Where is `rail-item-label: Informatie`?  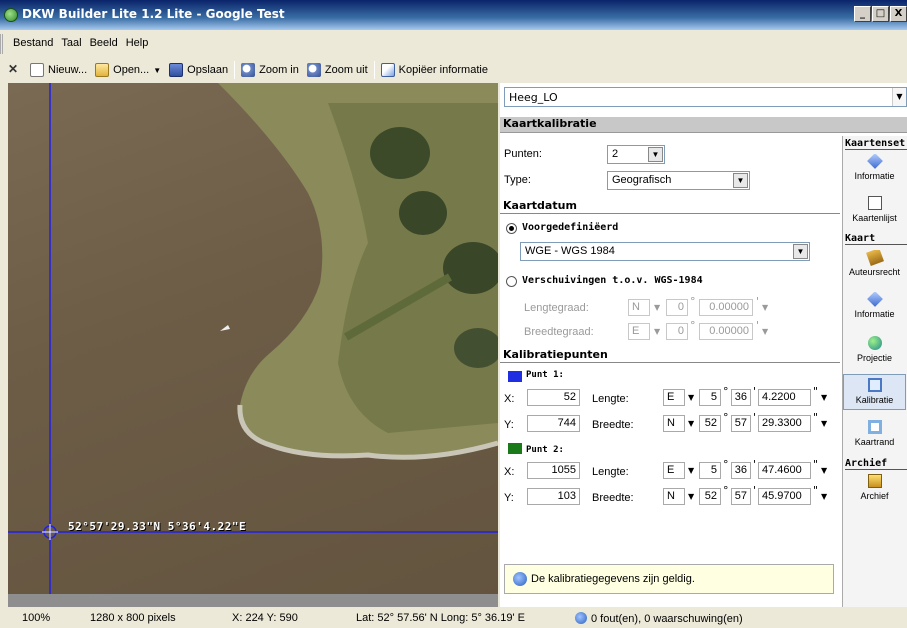 rail-item-label: Informatie is located at coordinates (874, 314).